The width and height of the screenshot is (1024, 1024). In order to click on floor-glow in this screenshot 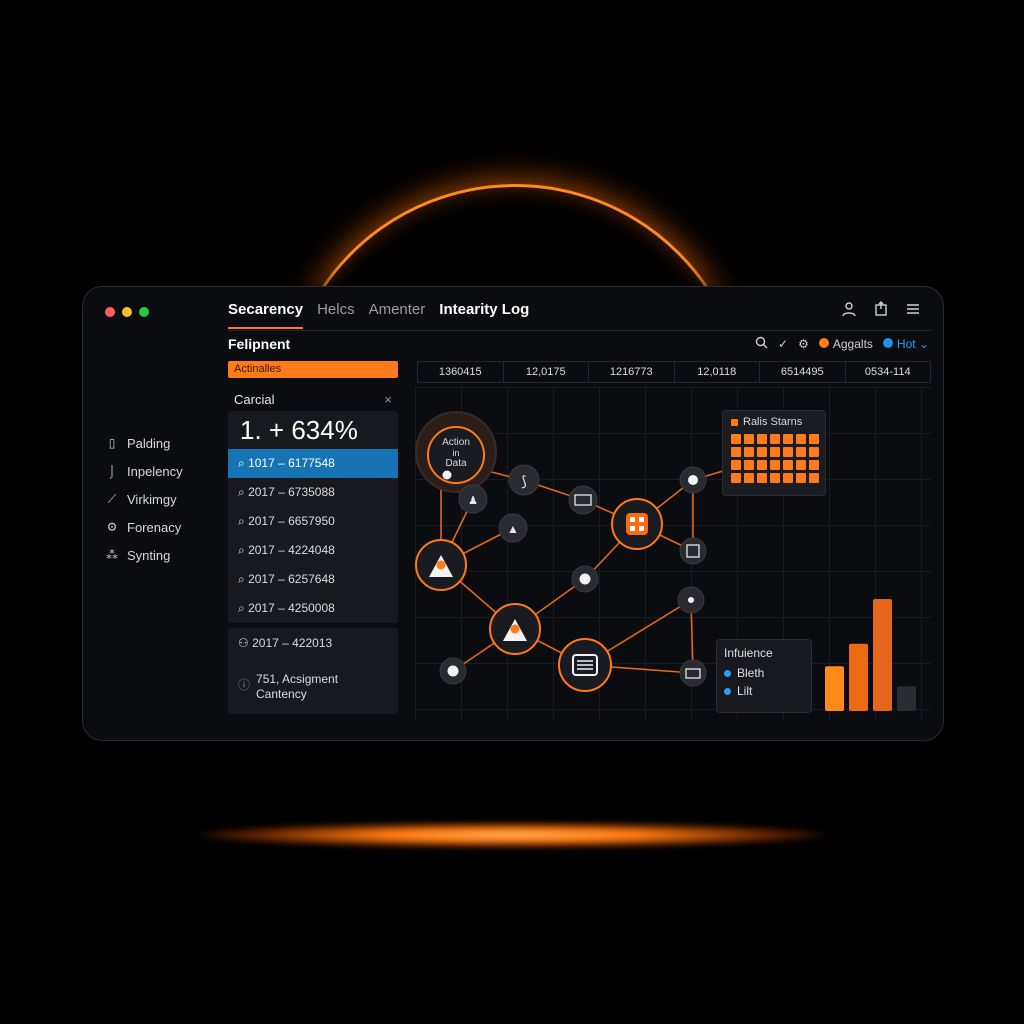, I will do `click(512, 835)`.